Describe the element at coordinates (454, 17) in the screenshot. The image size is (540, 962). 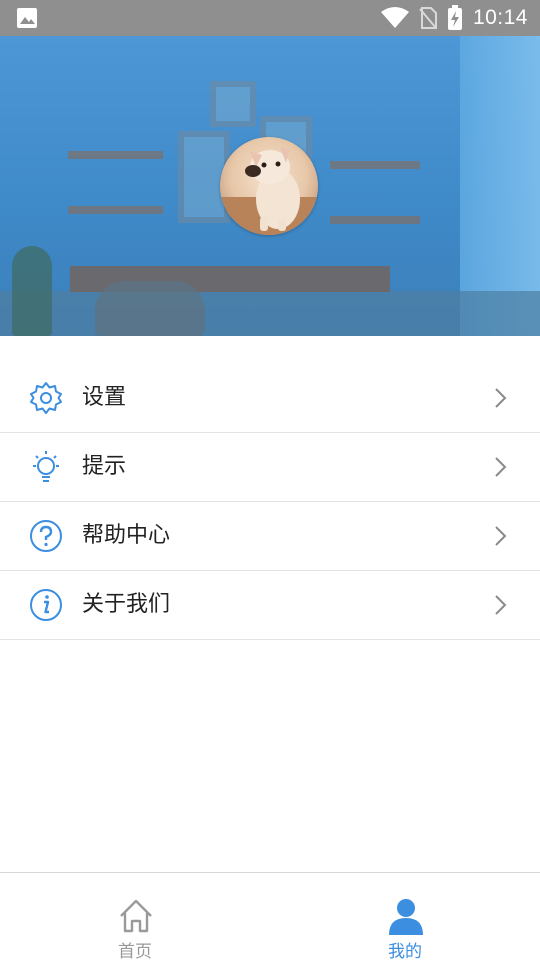
I see `battery-charging-icon` at that location.